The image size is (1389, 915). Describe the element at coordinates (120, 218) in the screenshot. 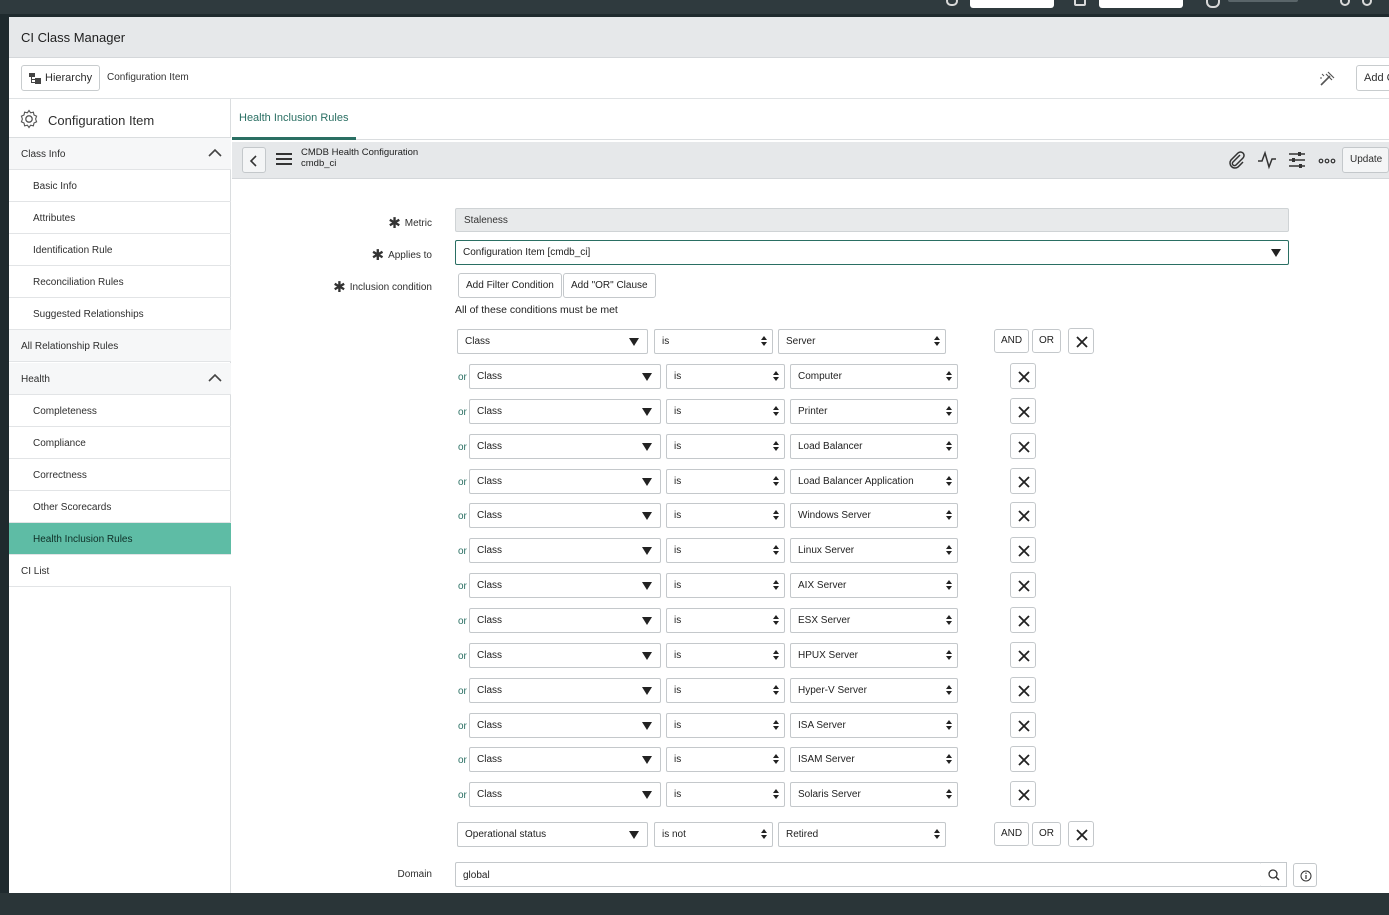

I see `sidebar-item-attributes: Attributes` at that location.